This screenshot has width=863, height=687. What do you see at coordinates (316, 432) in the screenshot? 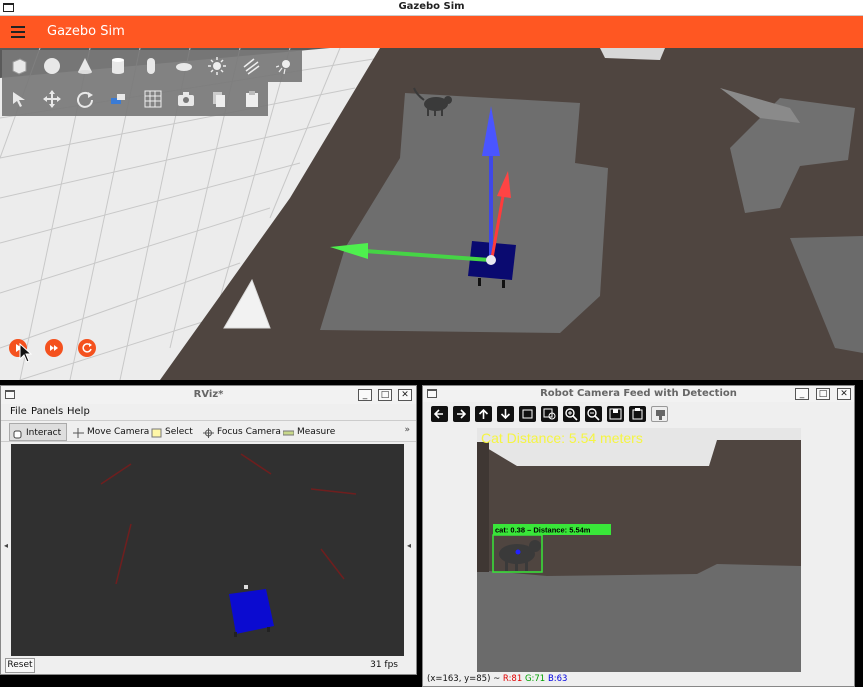
I see `tool-label: Measure` at bounding box center [316, 432].